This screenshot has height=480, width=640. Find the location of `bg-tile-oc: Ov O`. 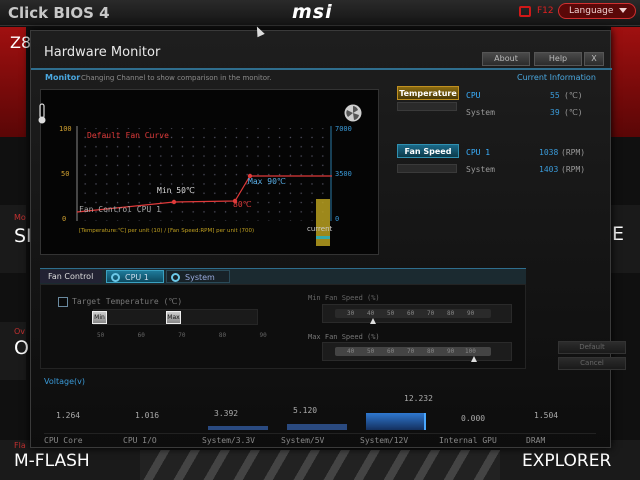

bg-tile-oc: Ov O is located at coordinates (14, 351).